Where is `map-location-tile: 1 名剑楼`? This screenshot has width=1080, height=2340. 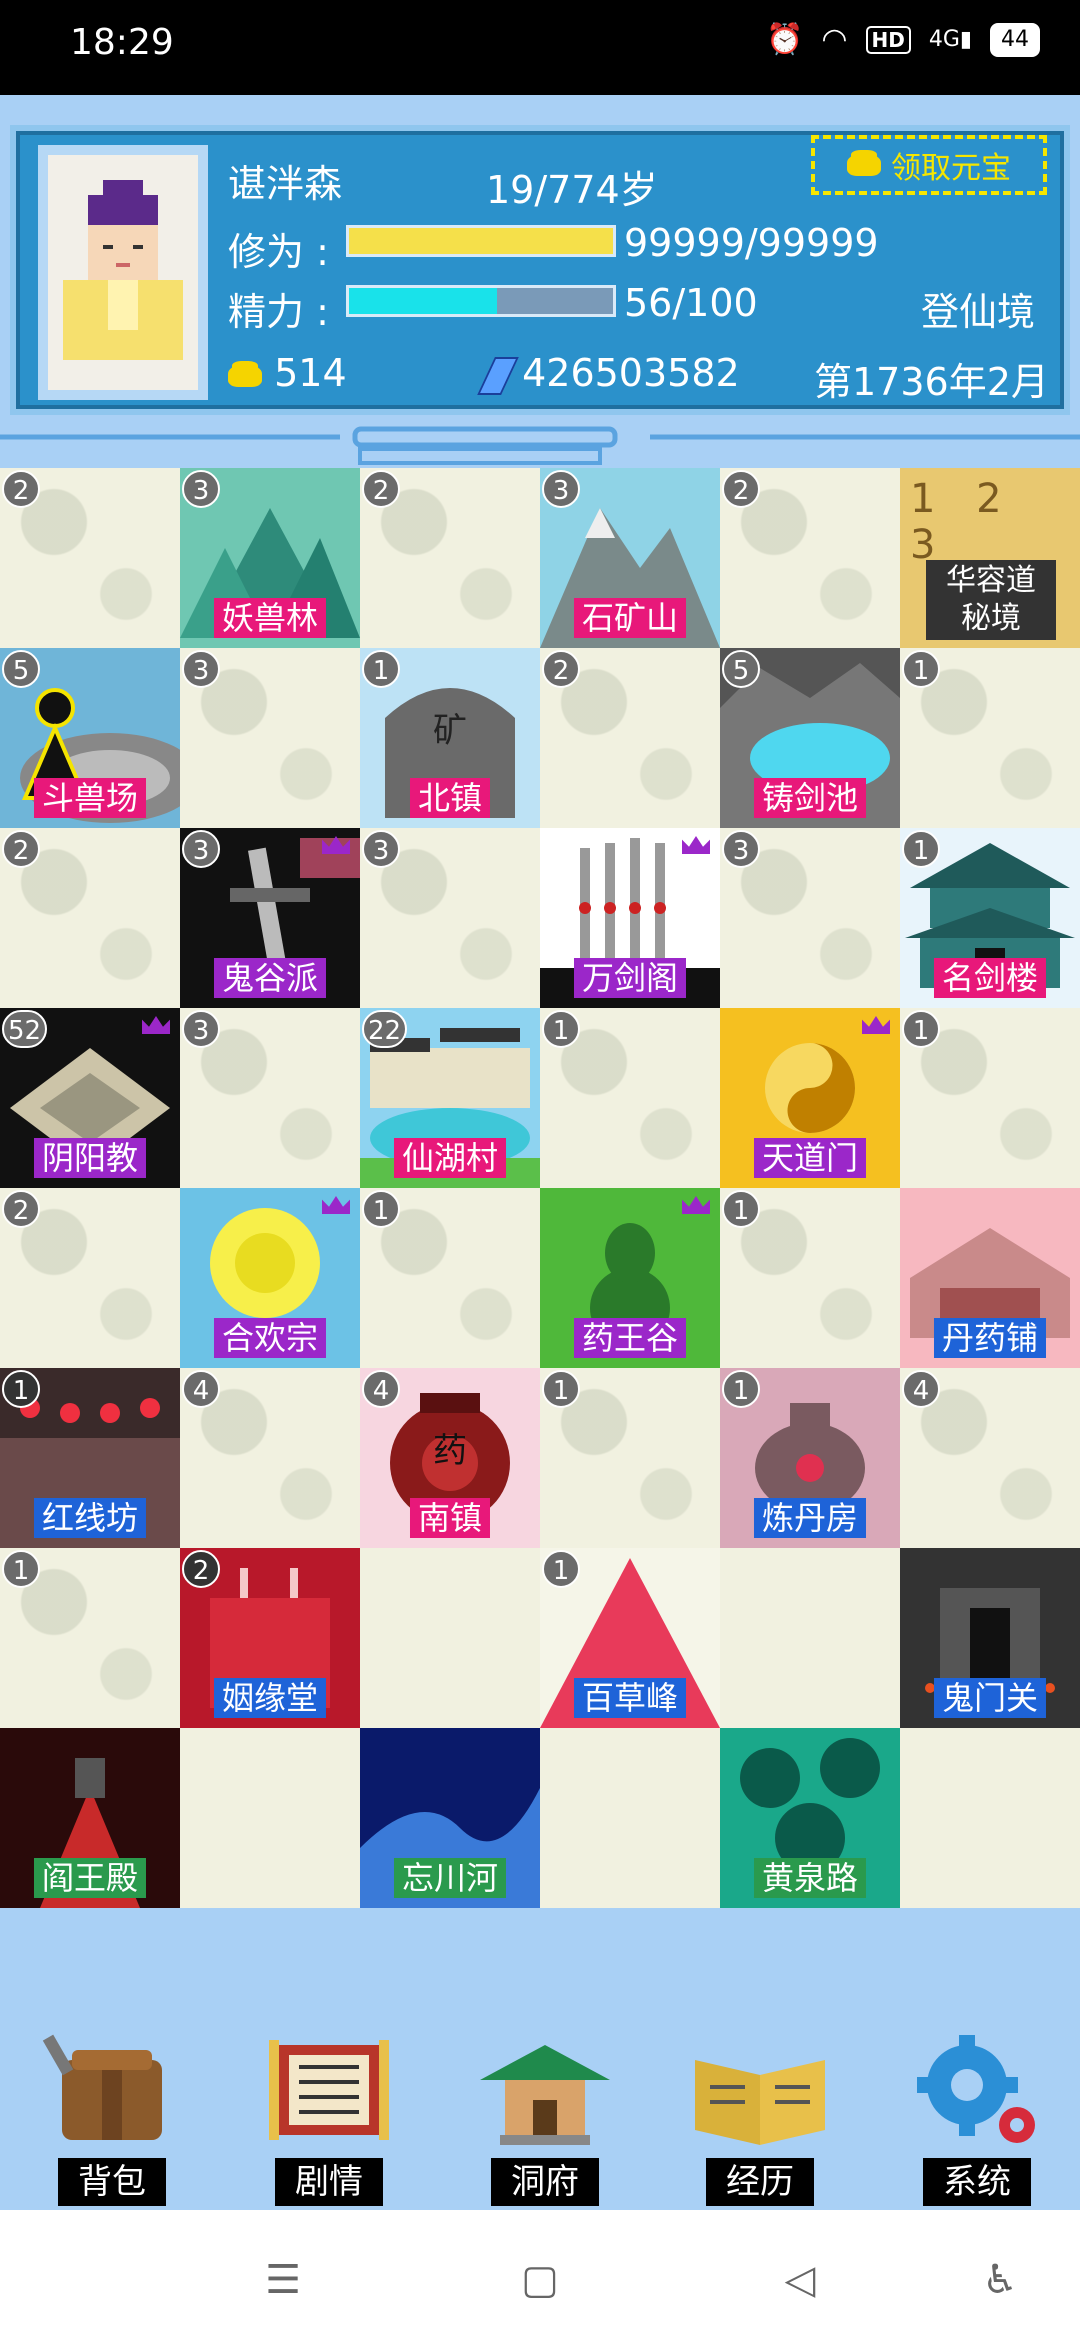 map-location-tile: 1 名剑楼 is located at coordinates (990, 918).